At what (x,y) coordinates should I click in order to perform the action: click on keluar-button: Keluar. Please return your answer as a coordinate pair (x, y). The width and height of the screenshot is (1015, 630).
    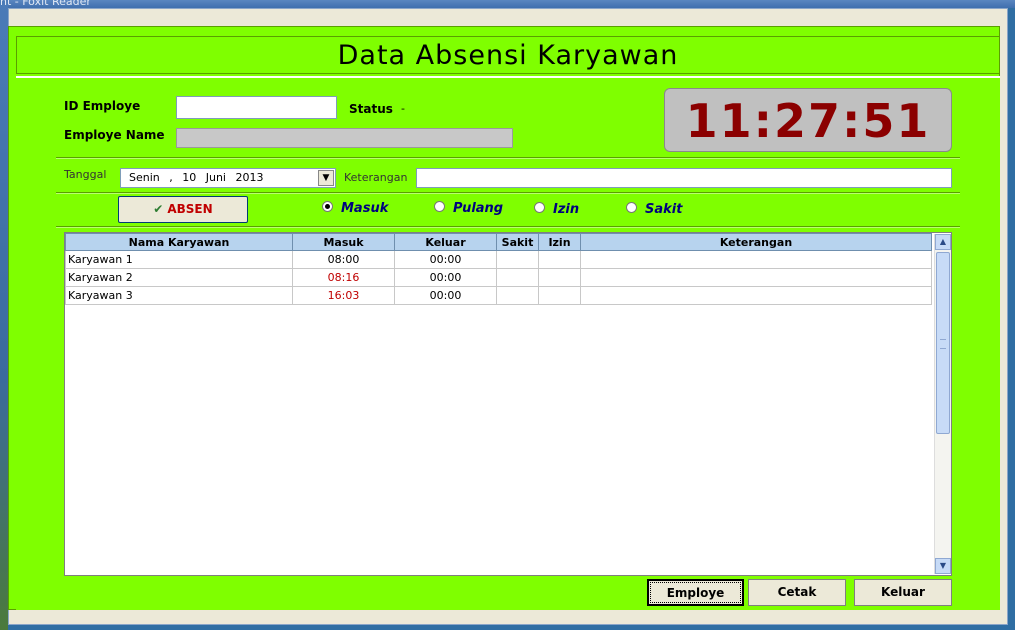
    Looking at the image, I should click on (903, 592).